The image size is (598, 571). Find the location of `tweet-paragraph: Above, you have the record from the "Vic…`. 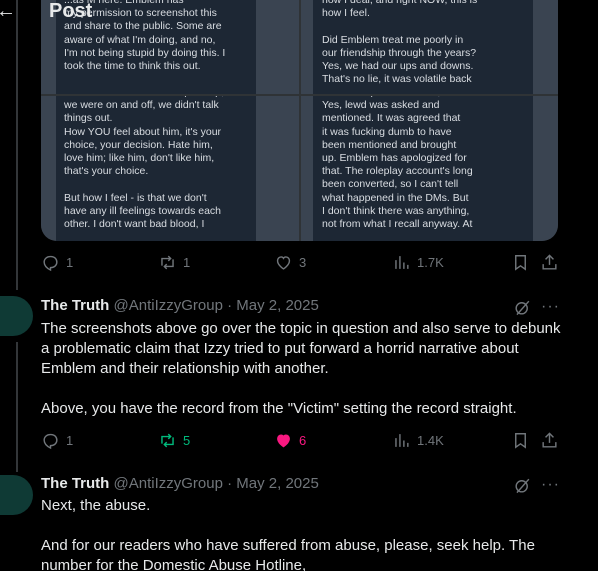

tweet-paragraph: Above, you have the record from the "Vic… is located at coordinates (279, 408).